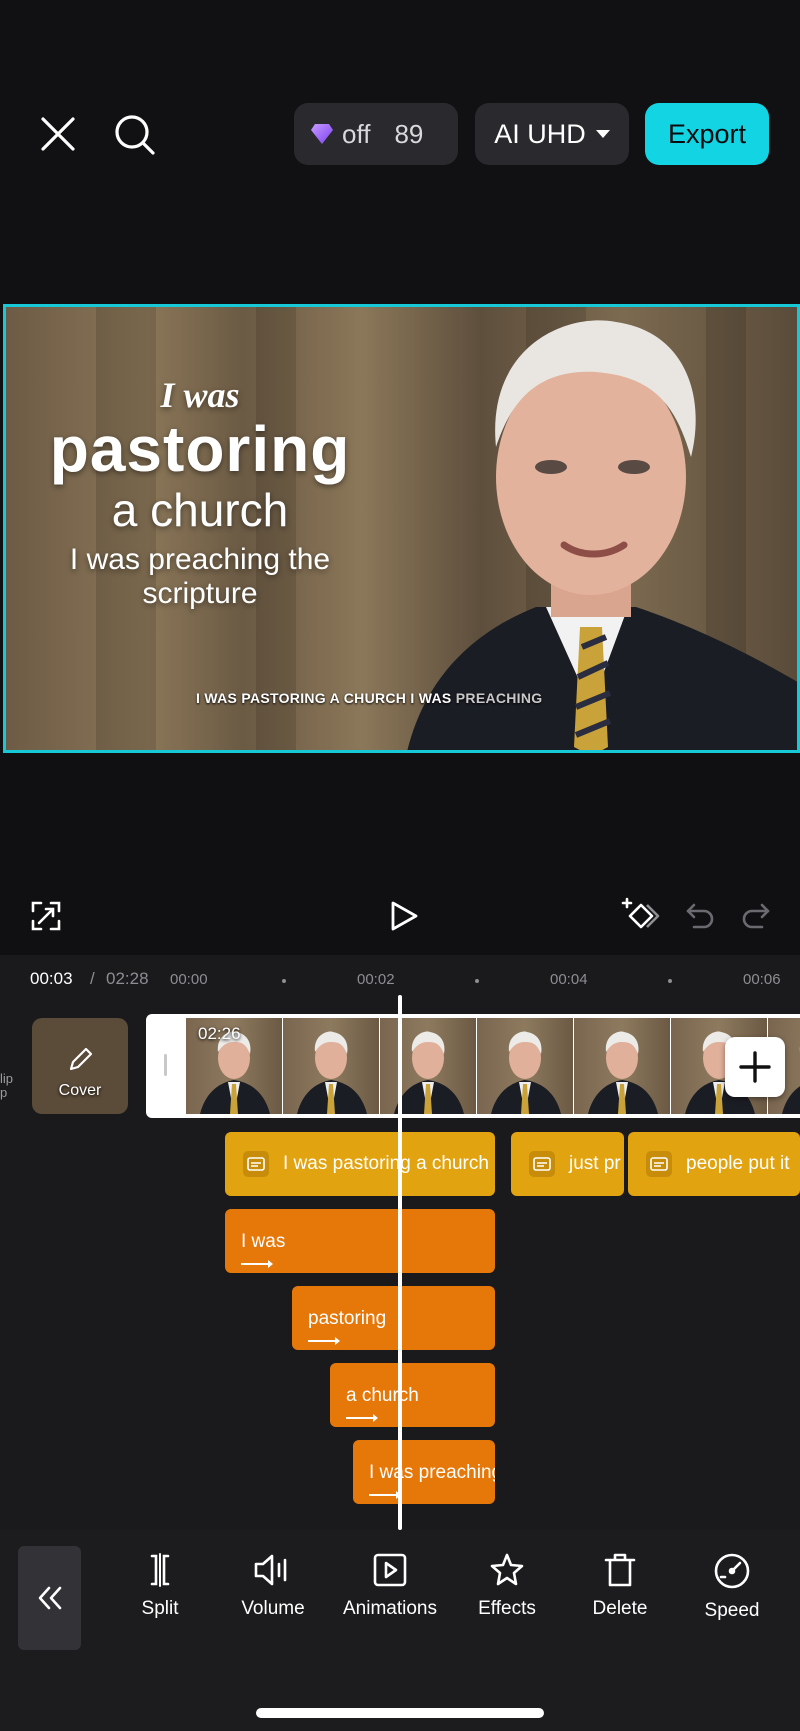  Describe the element at coordinates (567, 1164) in the screenshot. I see `caption-segment: just pr` at that location.